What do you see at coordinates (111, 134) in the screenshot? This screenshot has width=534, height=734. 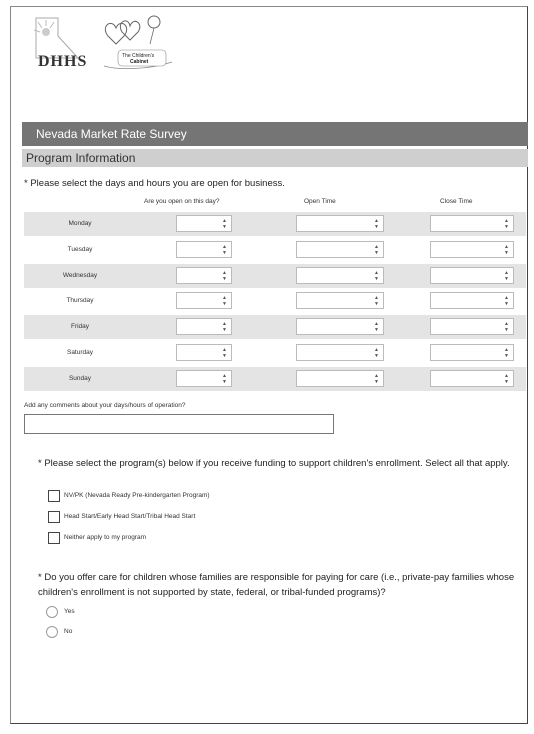 I see `survey-title: Nevada Market Rate Survey` at bounding box center [111, 134].